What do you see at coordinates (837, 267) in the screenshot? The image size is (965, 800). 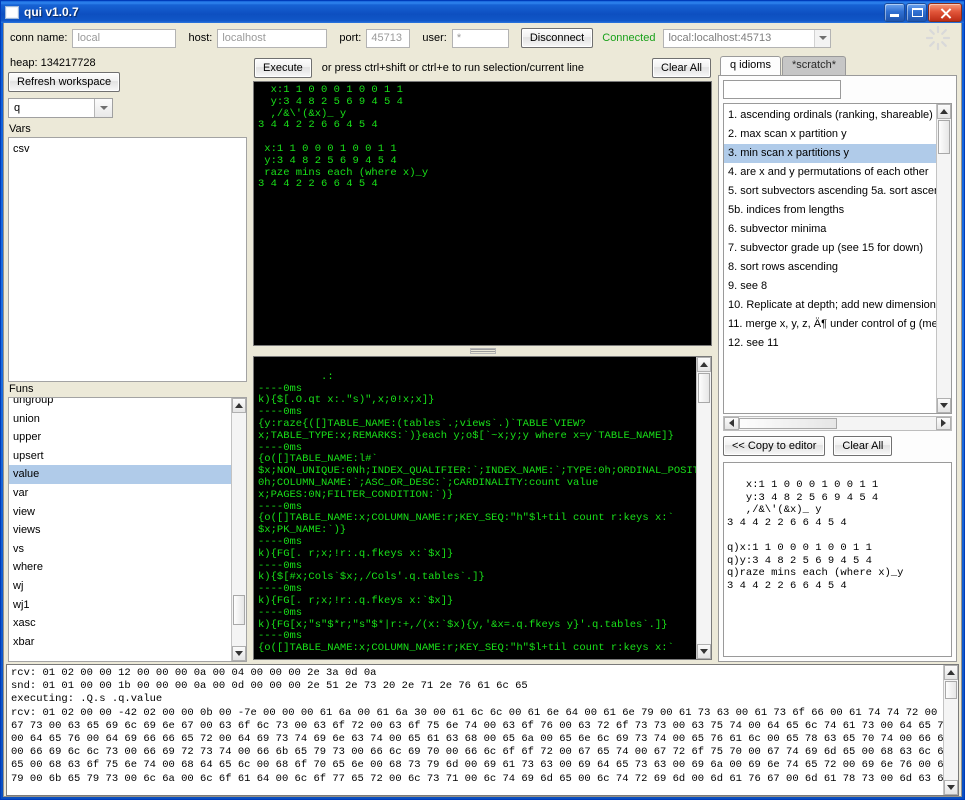 I see `idiom-list-item: 8. sort rows ascending` at bounding box center [837, 267].